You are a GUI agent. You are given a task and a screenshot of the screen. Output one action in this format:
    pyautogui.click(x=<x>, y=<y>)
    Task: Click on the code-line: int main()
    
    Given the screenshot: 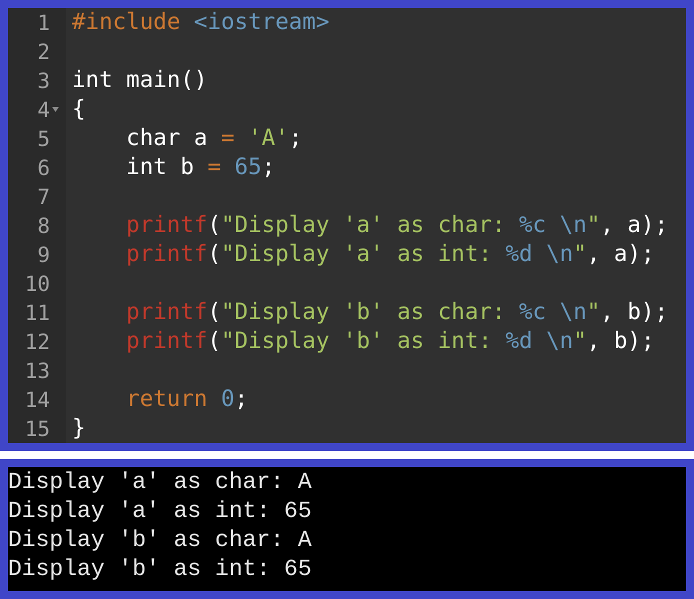 What is the action you would take?
    pyautogui.click(x=140, y=80)
    